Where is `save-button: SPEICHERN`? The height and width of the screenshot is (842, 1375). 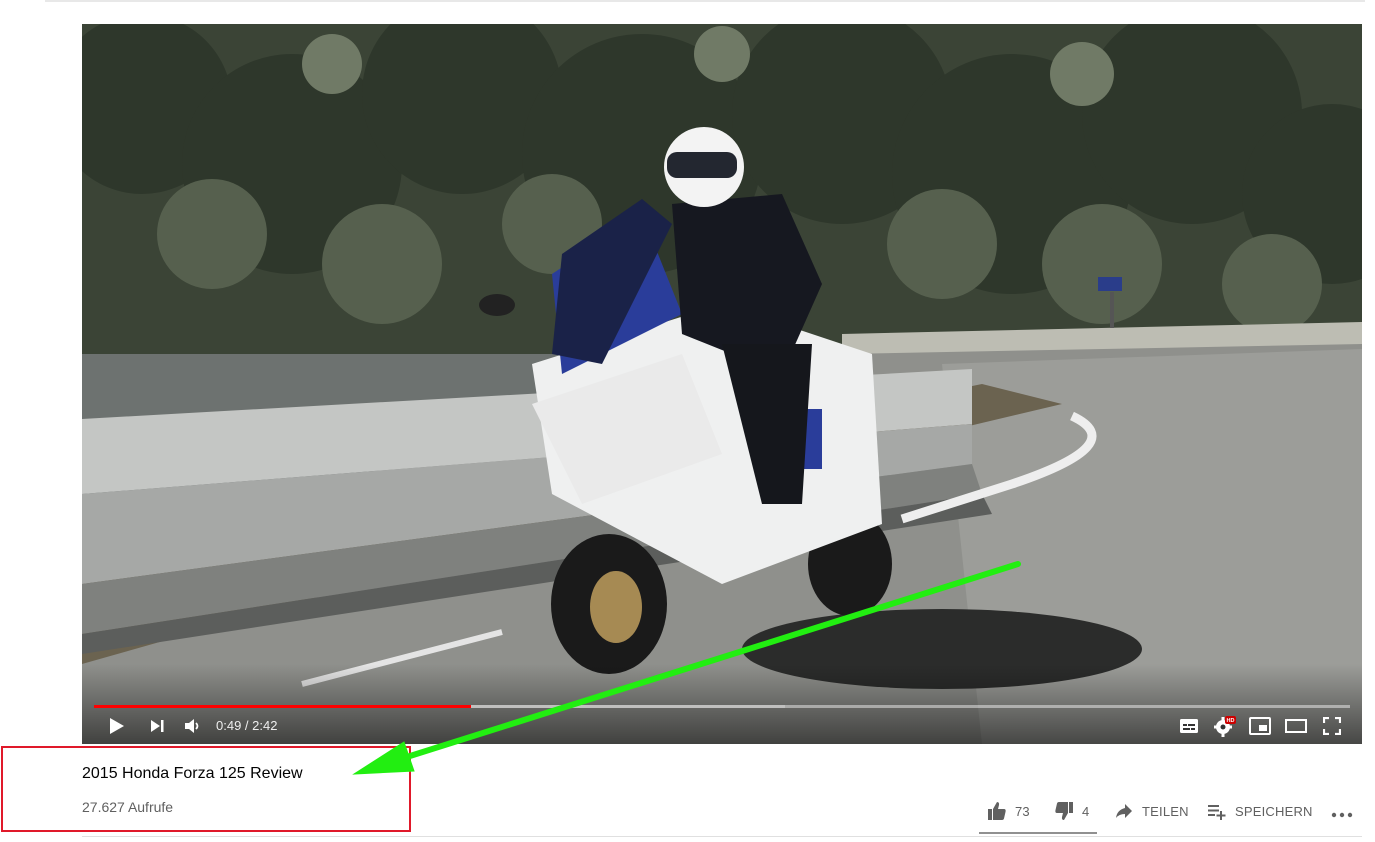
save-button: SPEICHERN is located at coordinates (1260, 811).